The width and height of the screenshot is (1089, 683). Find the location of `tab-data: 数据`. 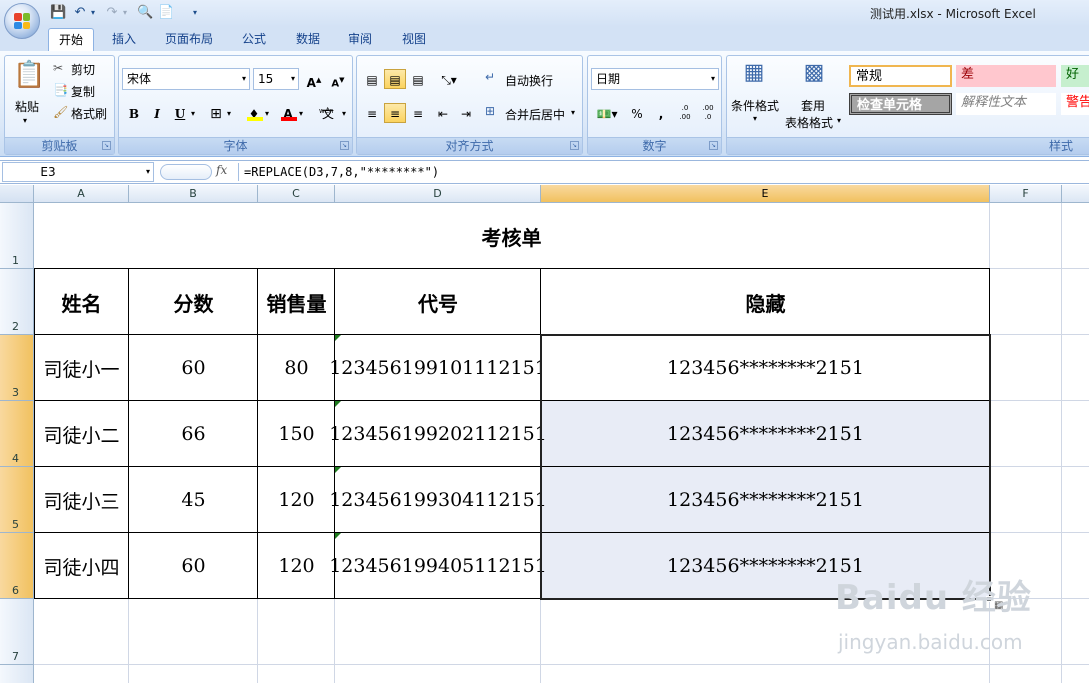

tab-data: 数据 is located at coordinates (308, 39).